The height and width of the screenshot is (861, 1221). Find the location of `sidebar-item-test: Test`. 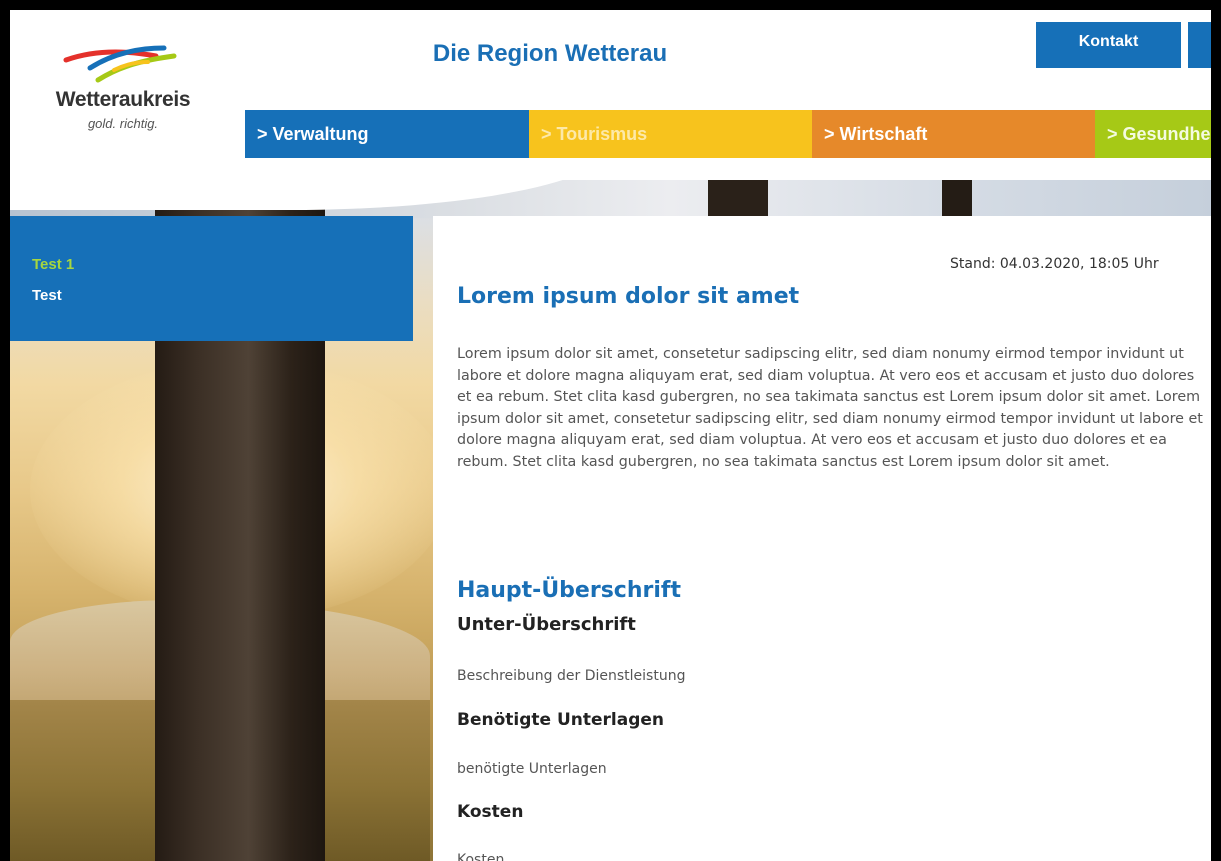

sidebar-item-test: Test is located at coordinates (222, 295).